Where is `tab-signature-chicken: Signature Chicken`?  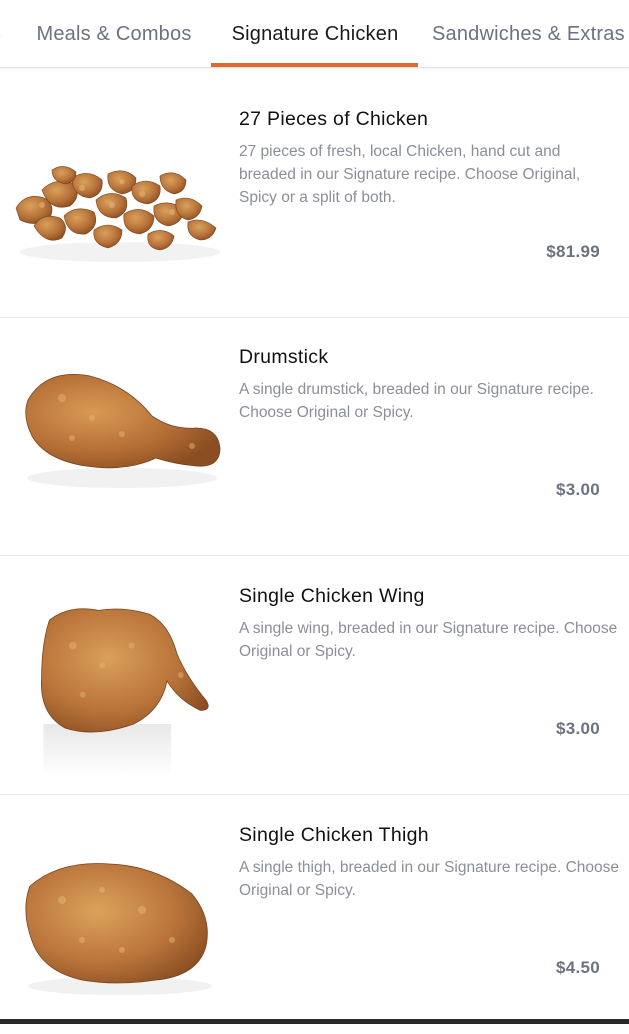
tab-signature-chicken: Signature Chicken is located at coordinates (315, 33).